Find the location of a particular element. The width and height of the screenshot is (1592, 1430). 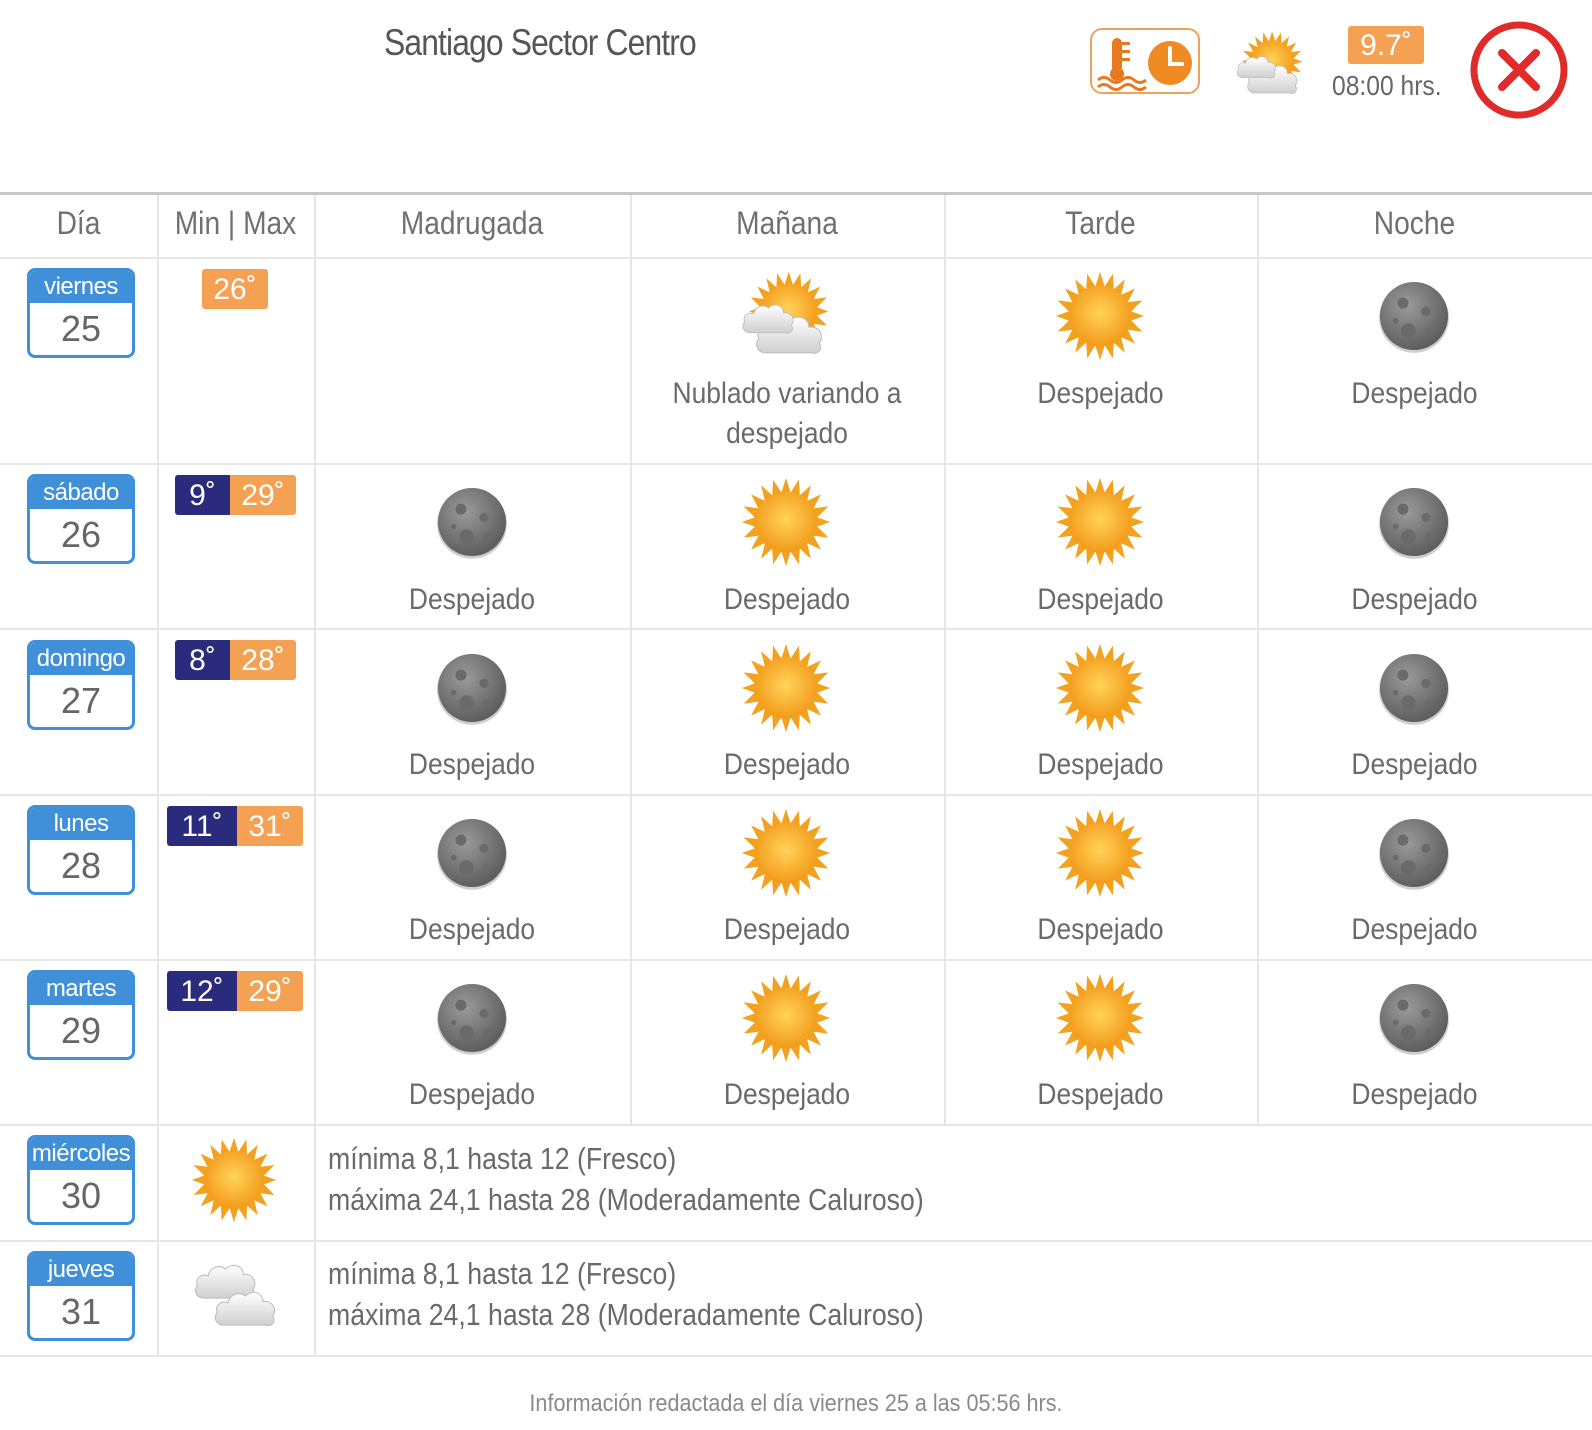

day-name: sábado is located at coordinates (81, 493).